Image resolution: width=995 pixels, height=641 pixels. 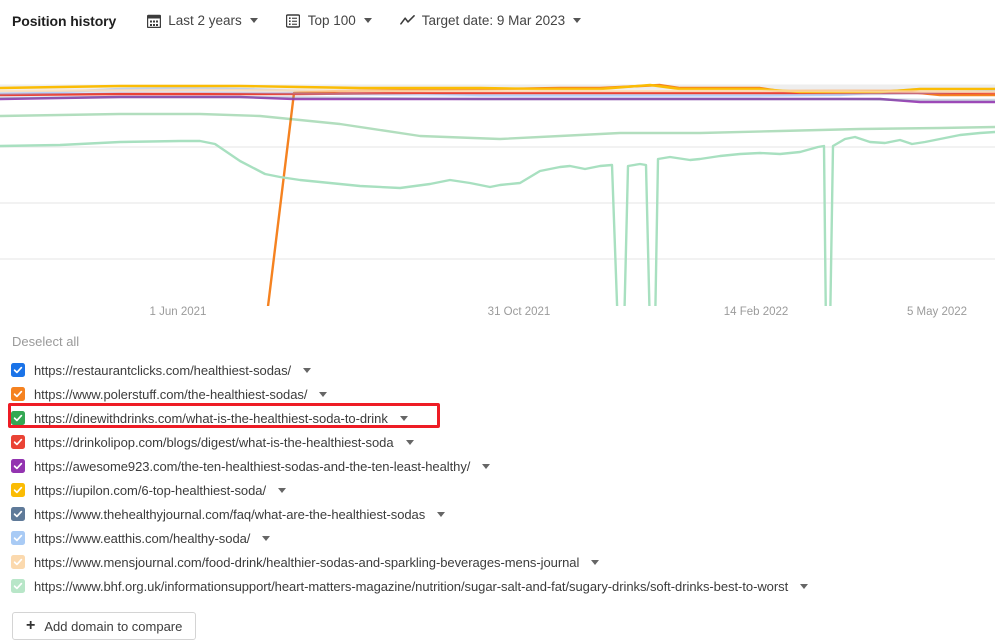 I want to click on footer: + Add domain to compare, so click(x=497, y=619).